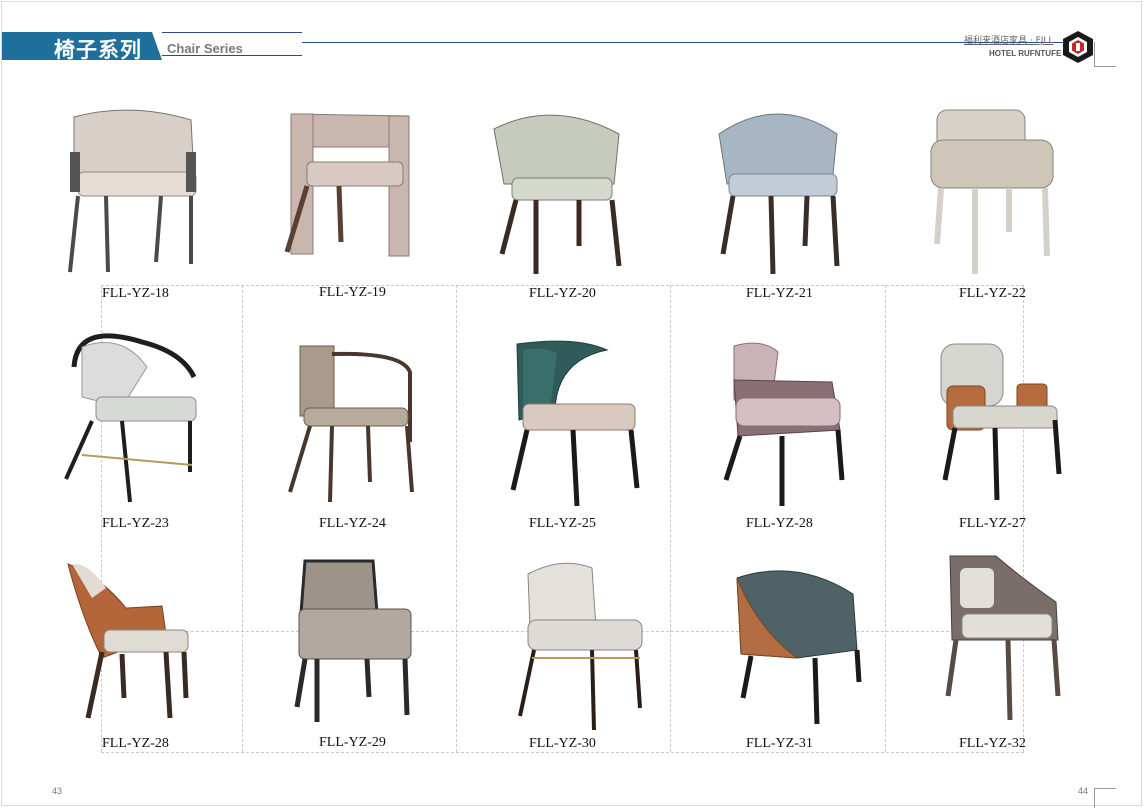 The height and width of the screenshot is (809, 1145). What do you see at coordinates (205, 48) in the screenshot?
I see `page-title-en: Chair Series` at bounding box center [205, 48].